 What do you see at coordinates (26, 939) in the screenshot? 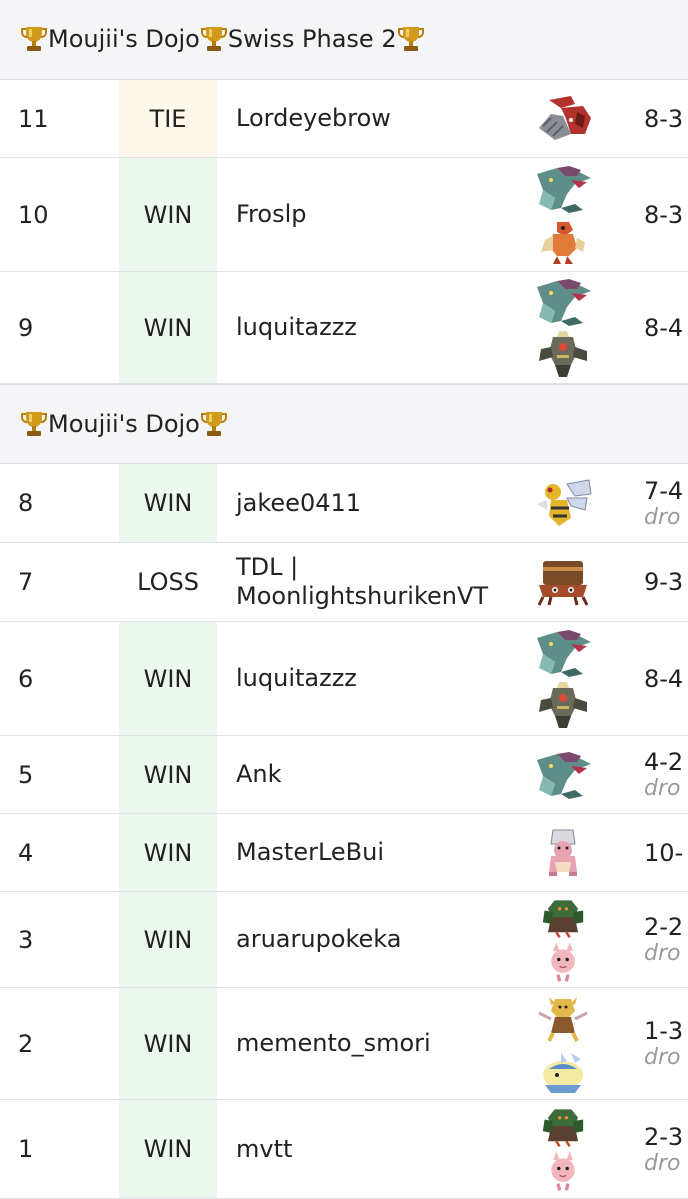
I see `round-number: 3` at bounding box center [26, 939].